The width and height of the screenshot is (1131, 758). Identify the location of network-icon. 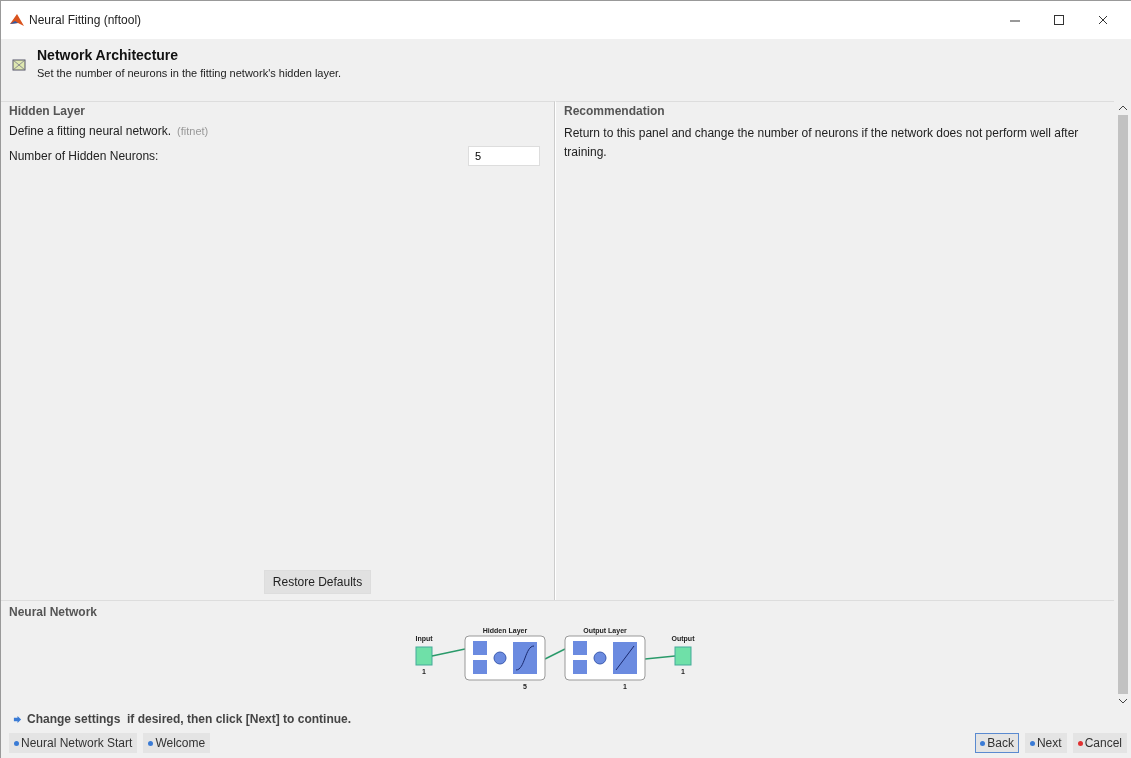
(19, 65).